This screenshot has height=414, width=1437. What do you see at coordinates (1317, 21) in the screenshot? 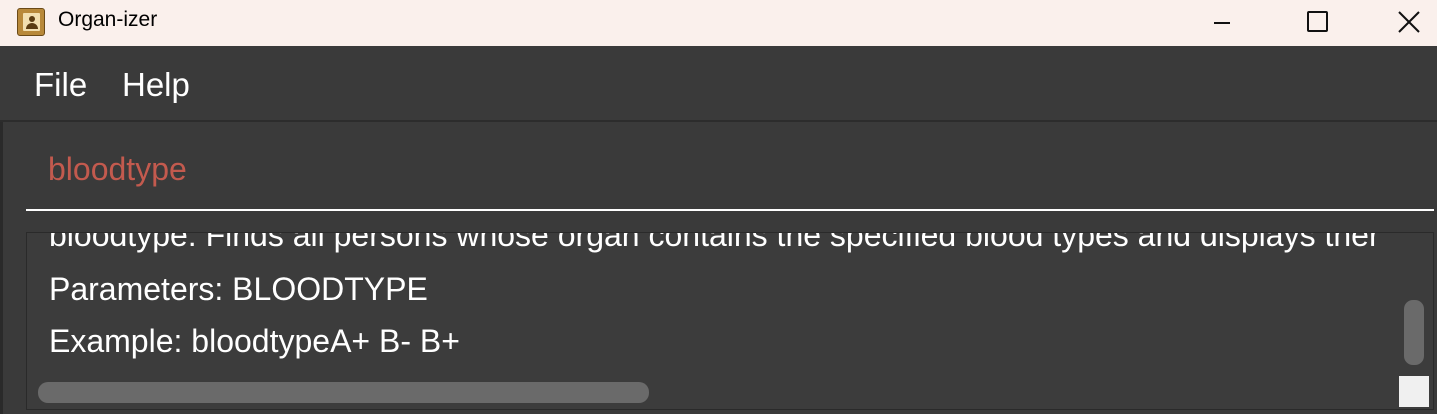
I see `maximize-icon` at bounding box center [1317, 21].